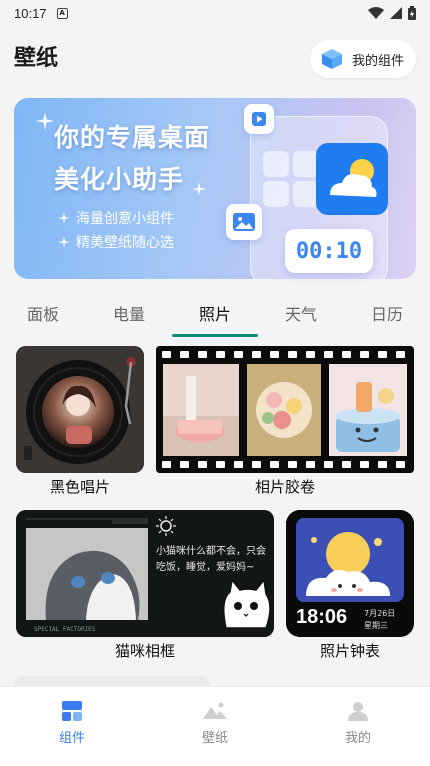  What do you see at coordinates (352, 179) in the screenshot?
I see `weather-cloud-icon` at bounding box center [352, 179].